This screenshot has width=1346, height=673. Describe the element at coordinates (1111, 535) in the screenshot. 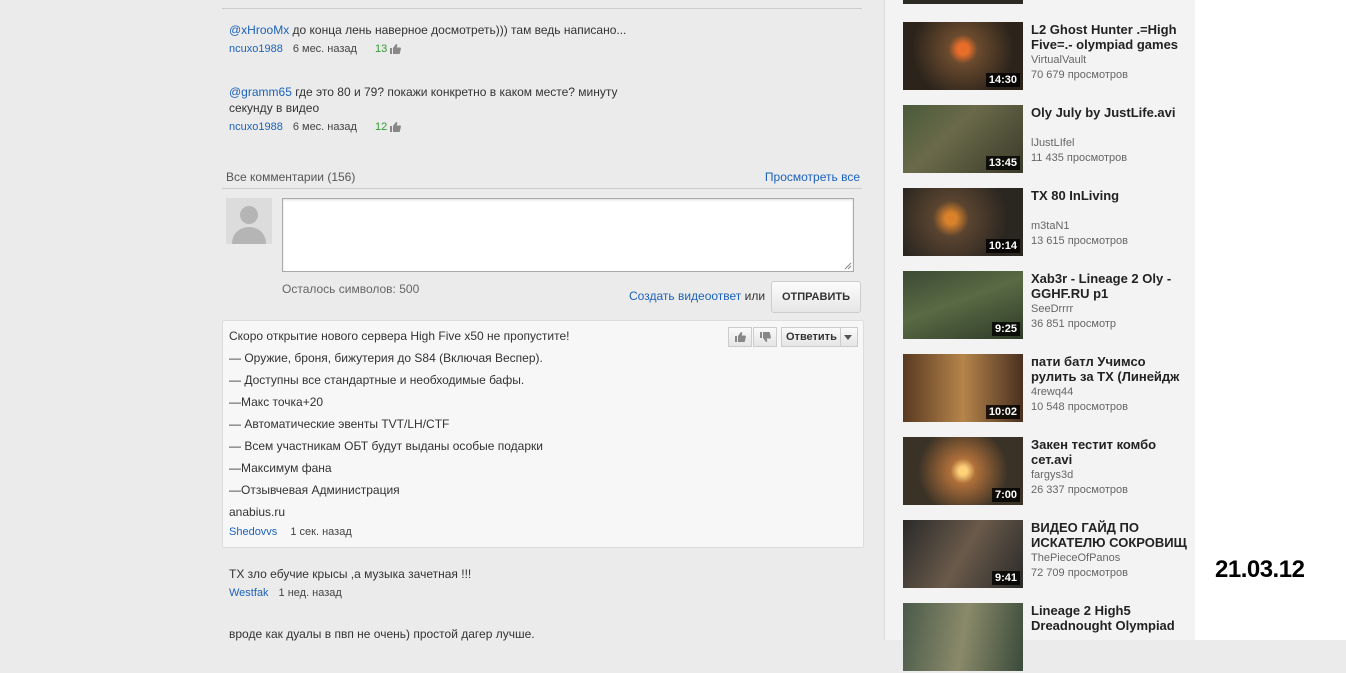

I see `video-title: ВИДЕО ГАЙД ПО ИСКАТЕЛЮ СОКРОВИЩ` at that location.